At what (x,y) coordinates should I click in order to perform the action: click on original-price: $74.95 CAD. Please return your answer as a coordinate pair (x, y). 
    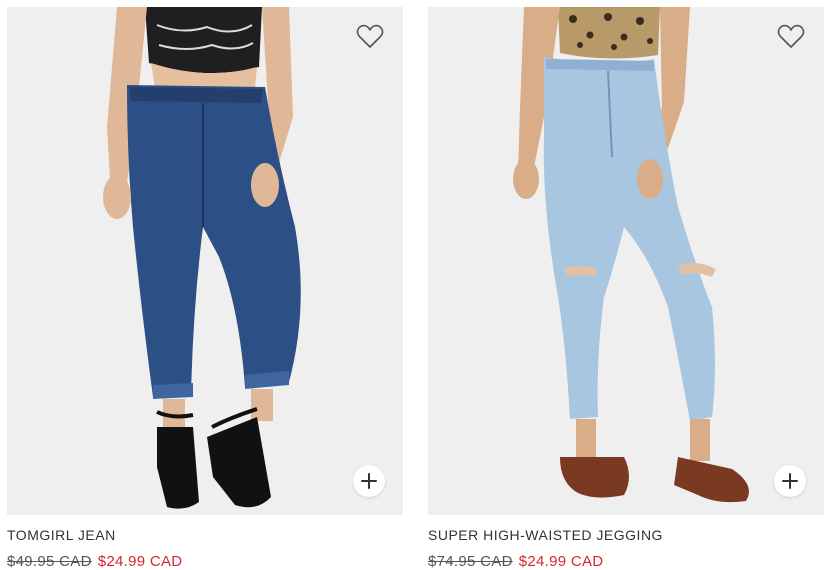
    Looking at the image, I should click on (470, 561).